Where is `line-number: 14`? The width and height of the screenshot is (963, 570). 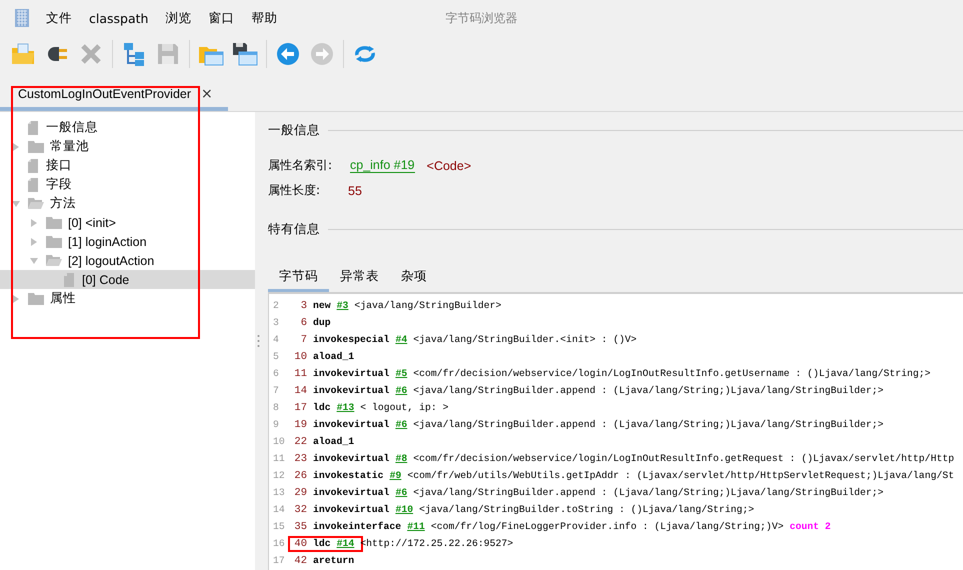
line-number: 14 is located at coordinates (279, 509).